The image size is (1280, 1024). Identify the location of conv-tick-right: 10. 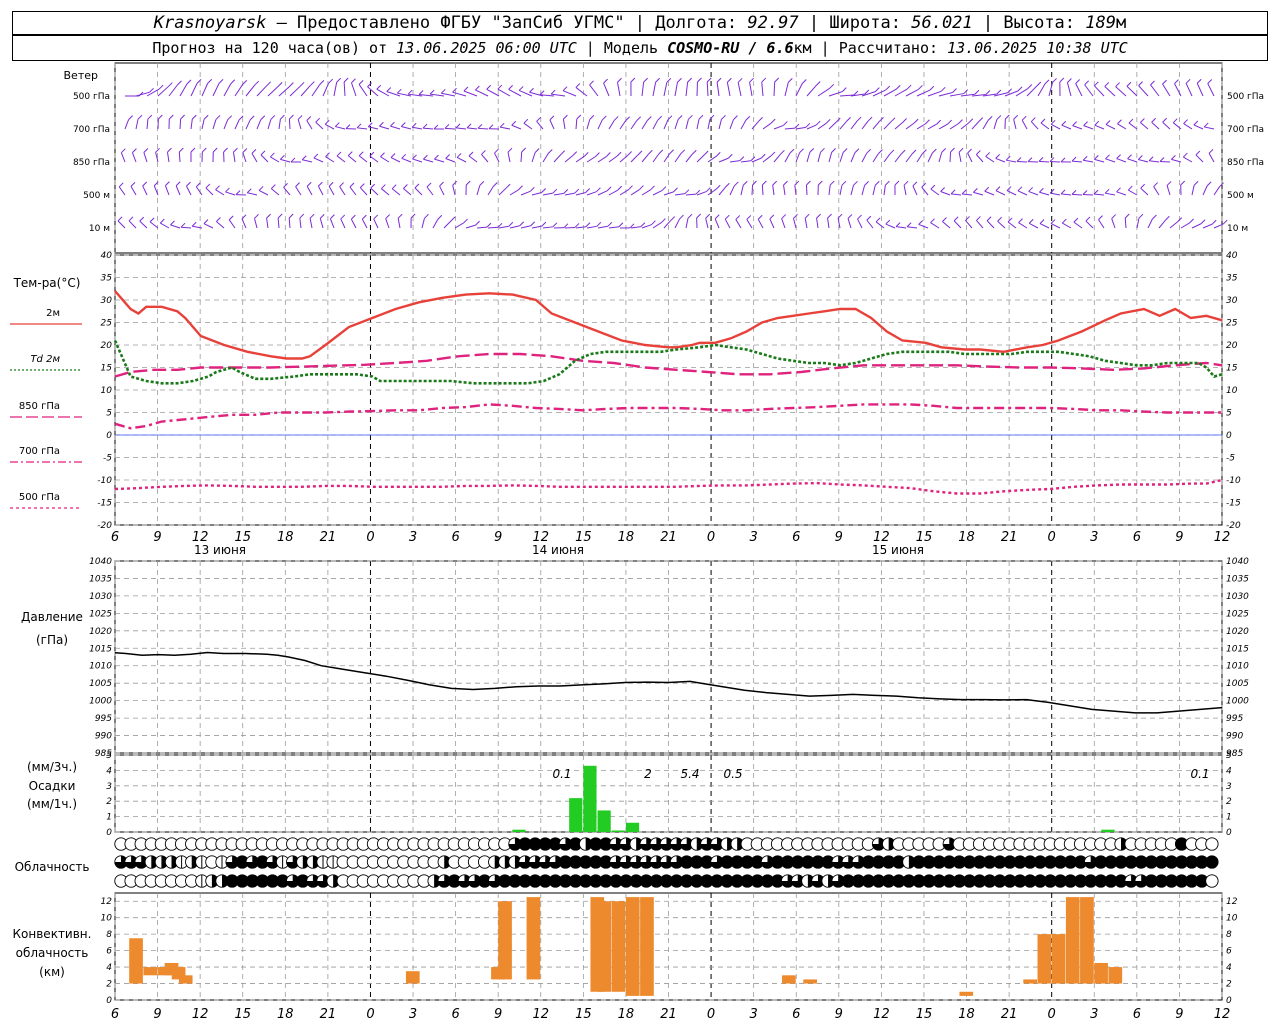
(1232, 919).